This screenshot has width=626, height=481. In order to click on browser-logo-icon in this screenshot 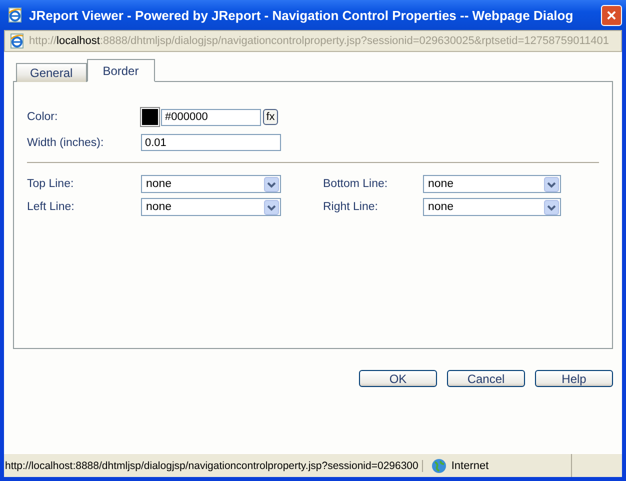, I will do `click(15, 15)`.